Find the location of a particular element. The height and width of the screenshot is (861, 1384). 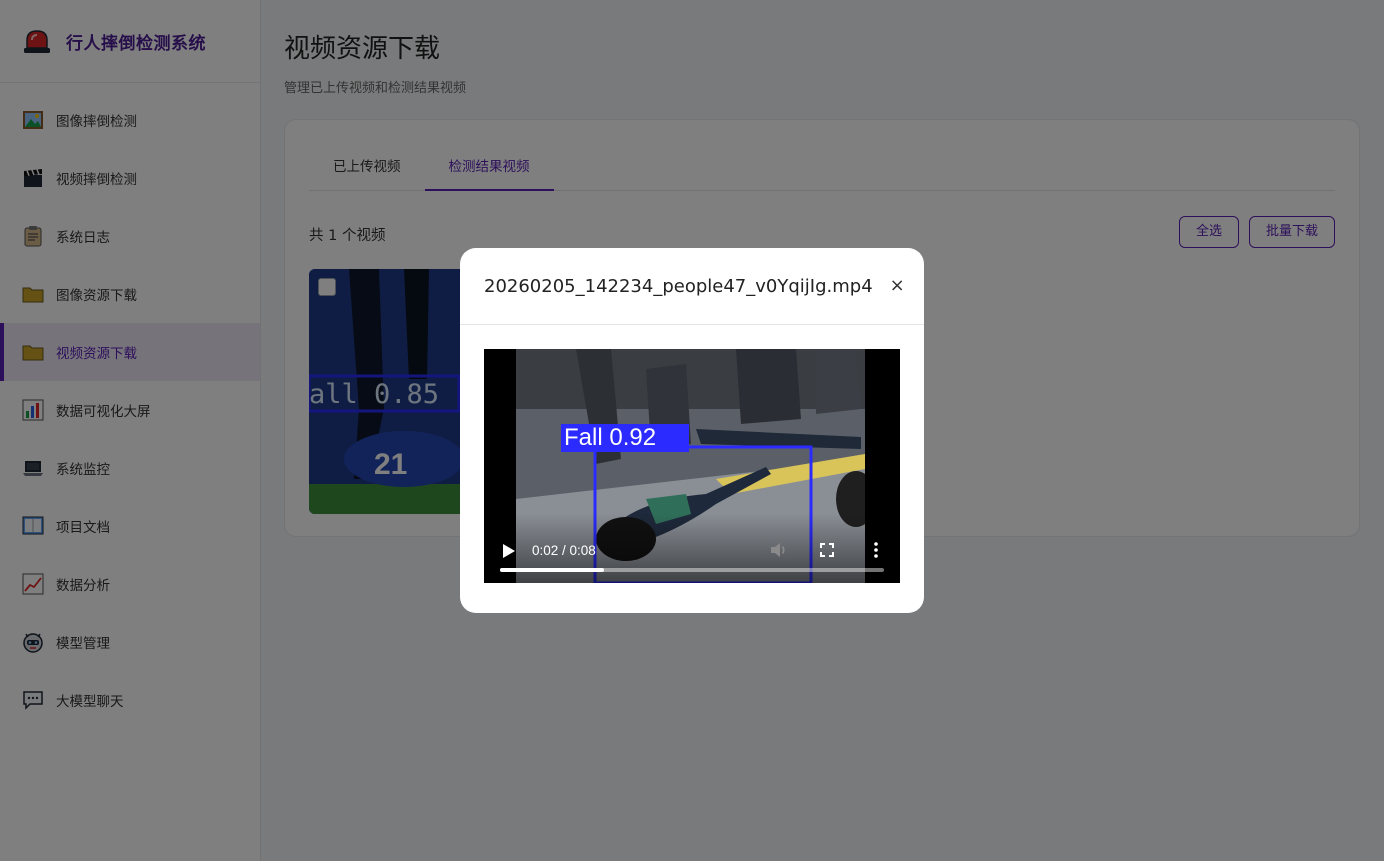

modal-title: 20260205_142234_people47_v0YqijIg.mp4 is located at coordinates (678, 286).